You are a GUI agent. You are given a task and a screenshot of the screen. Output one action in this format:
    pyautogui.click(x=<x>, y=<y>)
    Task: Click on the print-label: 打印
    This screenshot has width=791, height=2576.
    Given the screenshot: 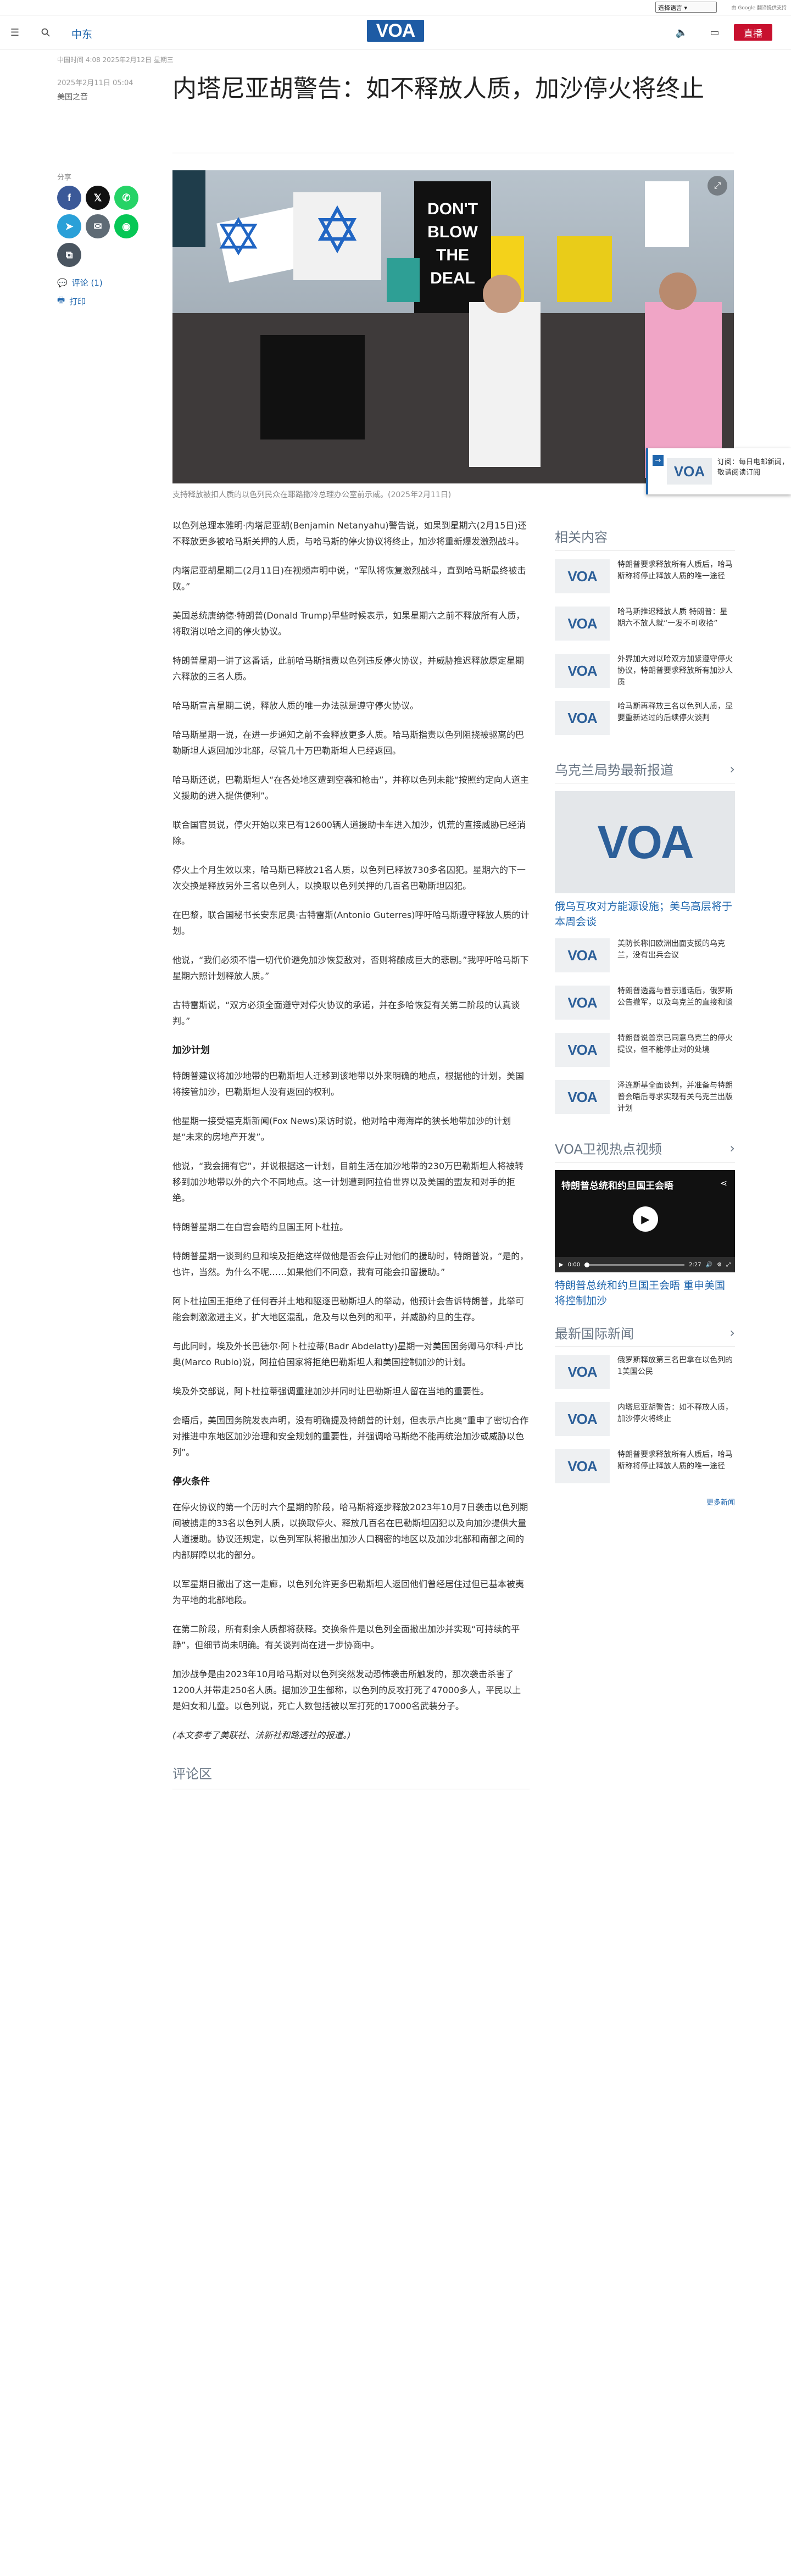 What is the action you would take?
    pyautogui.click(x=77, y=302)
    